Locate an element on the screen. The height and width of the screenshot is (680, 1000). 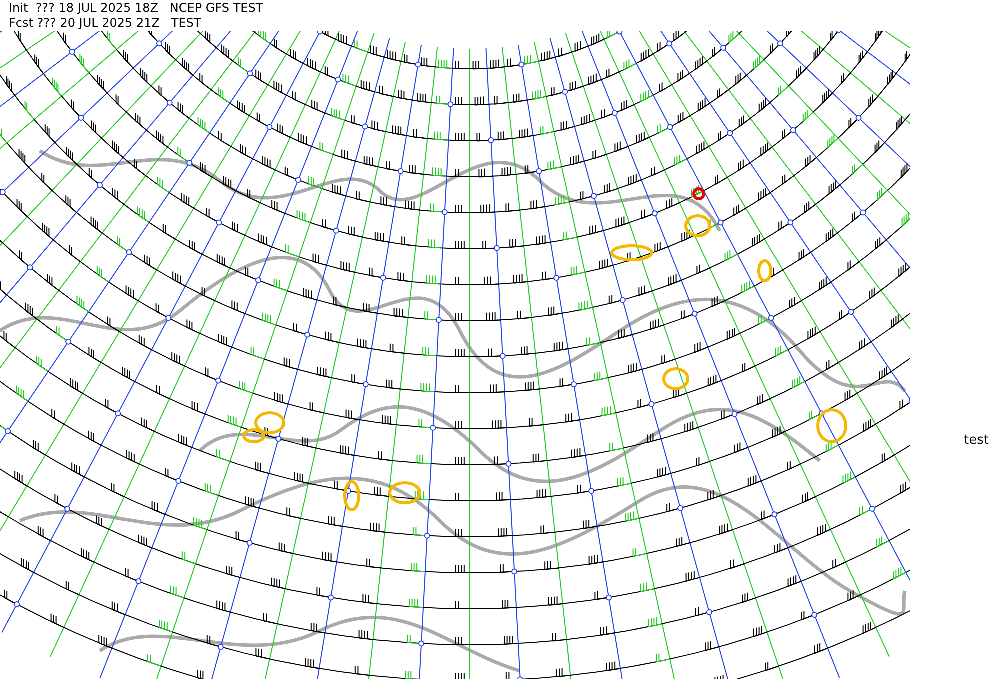
forecast-time-line: Fcst ??? 20 JUL 2025 21Z TEST is located at coordinates (105, 23).